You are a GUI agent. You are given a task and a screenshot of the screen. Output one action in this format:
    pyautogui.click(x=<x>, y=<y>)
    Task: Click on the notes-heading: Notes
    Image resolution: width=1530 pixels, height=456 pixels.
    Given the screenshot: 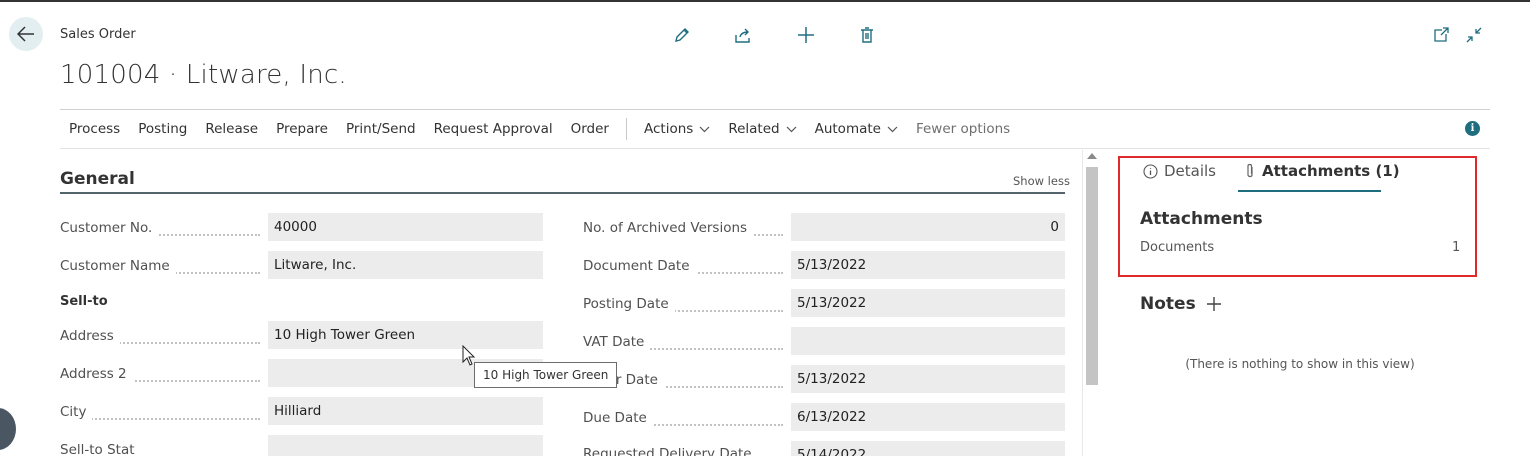 What is the action you would take?
    pyautogui.click(x=1181, y=304)
    